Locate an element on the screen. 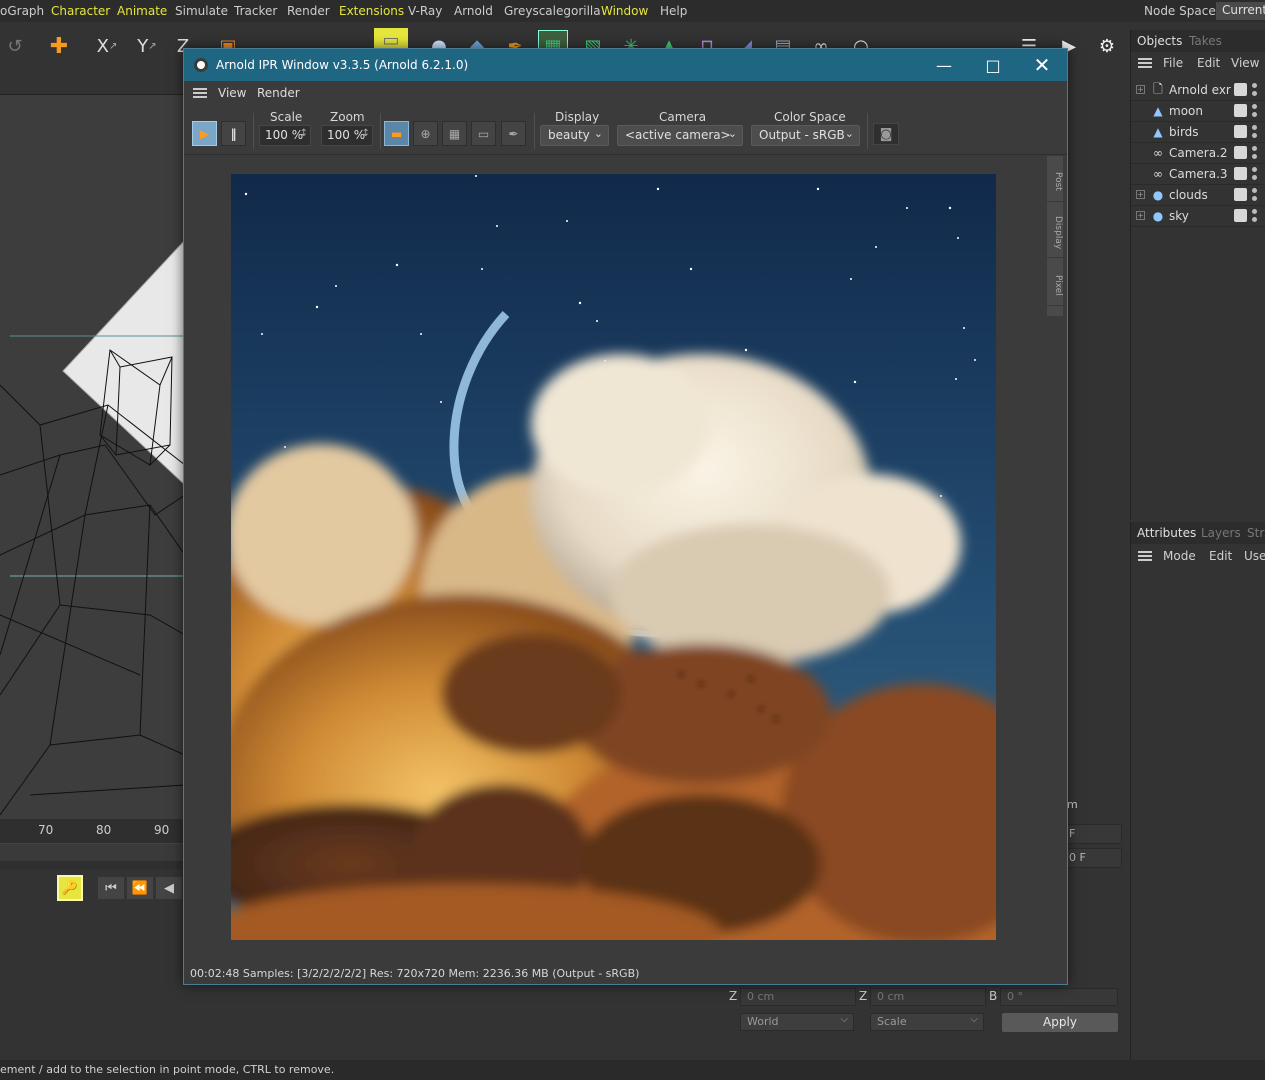 This screenshot has height=1080, width=1265. frame-end-field: 0 F is located at coordinates (1093, 858).